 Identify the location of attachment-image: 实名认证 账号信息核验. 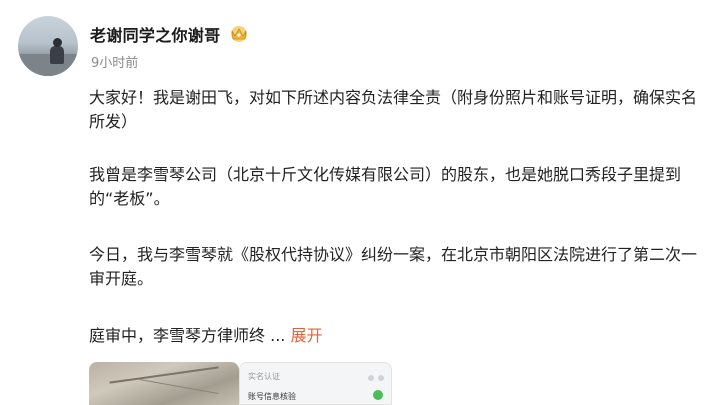
(315, 383).